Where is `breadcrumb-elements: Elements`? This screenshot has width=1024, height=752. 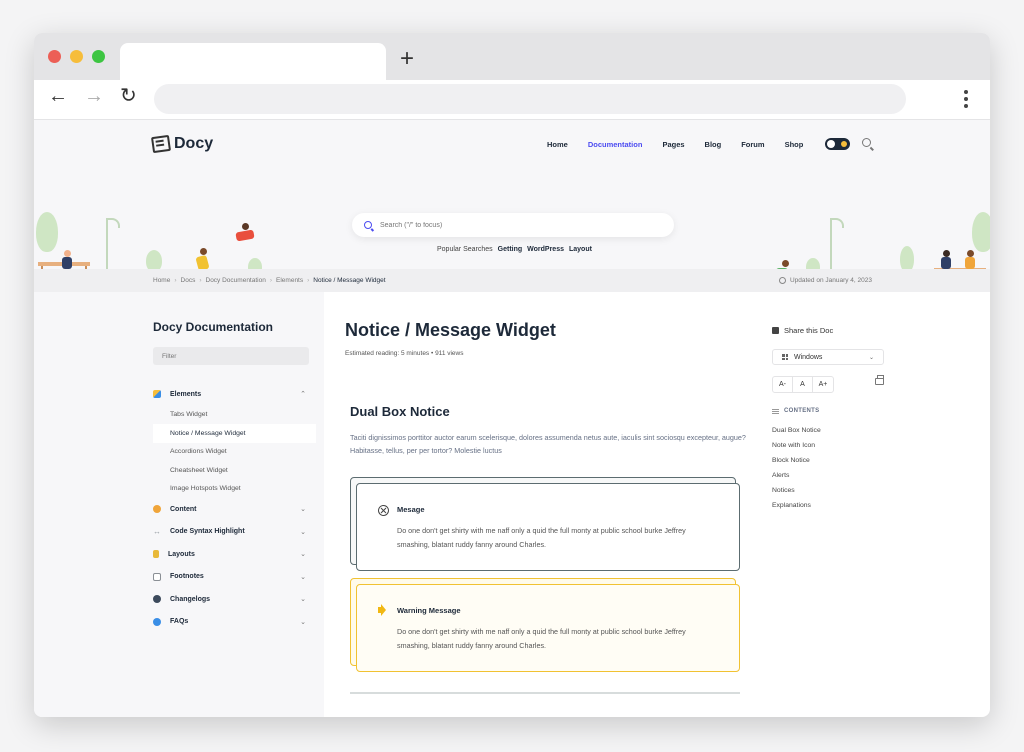 breadcrumb-elements: Elements is located at coordinates (289, 280).